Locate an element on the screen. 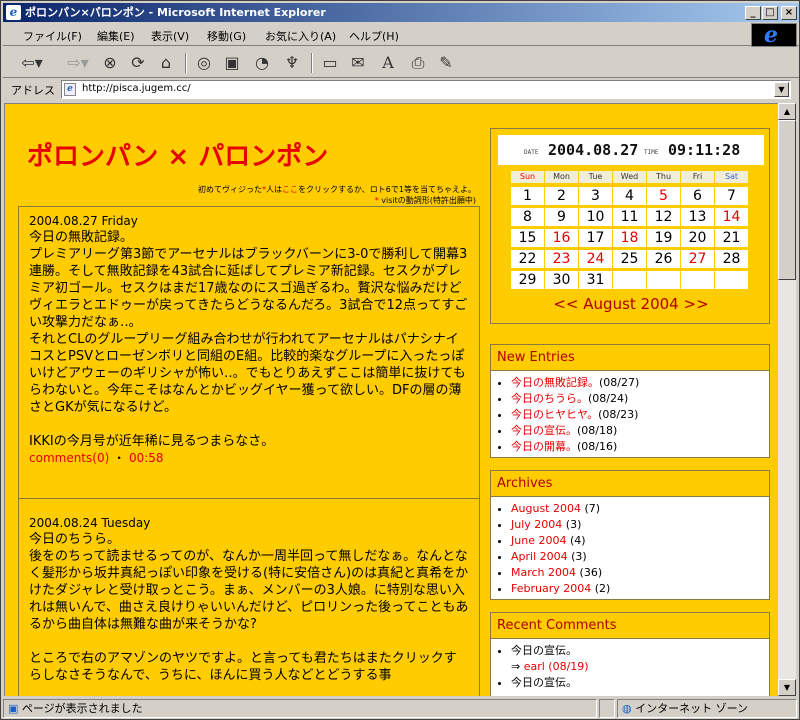  calendar-day: 1 is located at coordinates (527, 196).